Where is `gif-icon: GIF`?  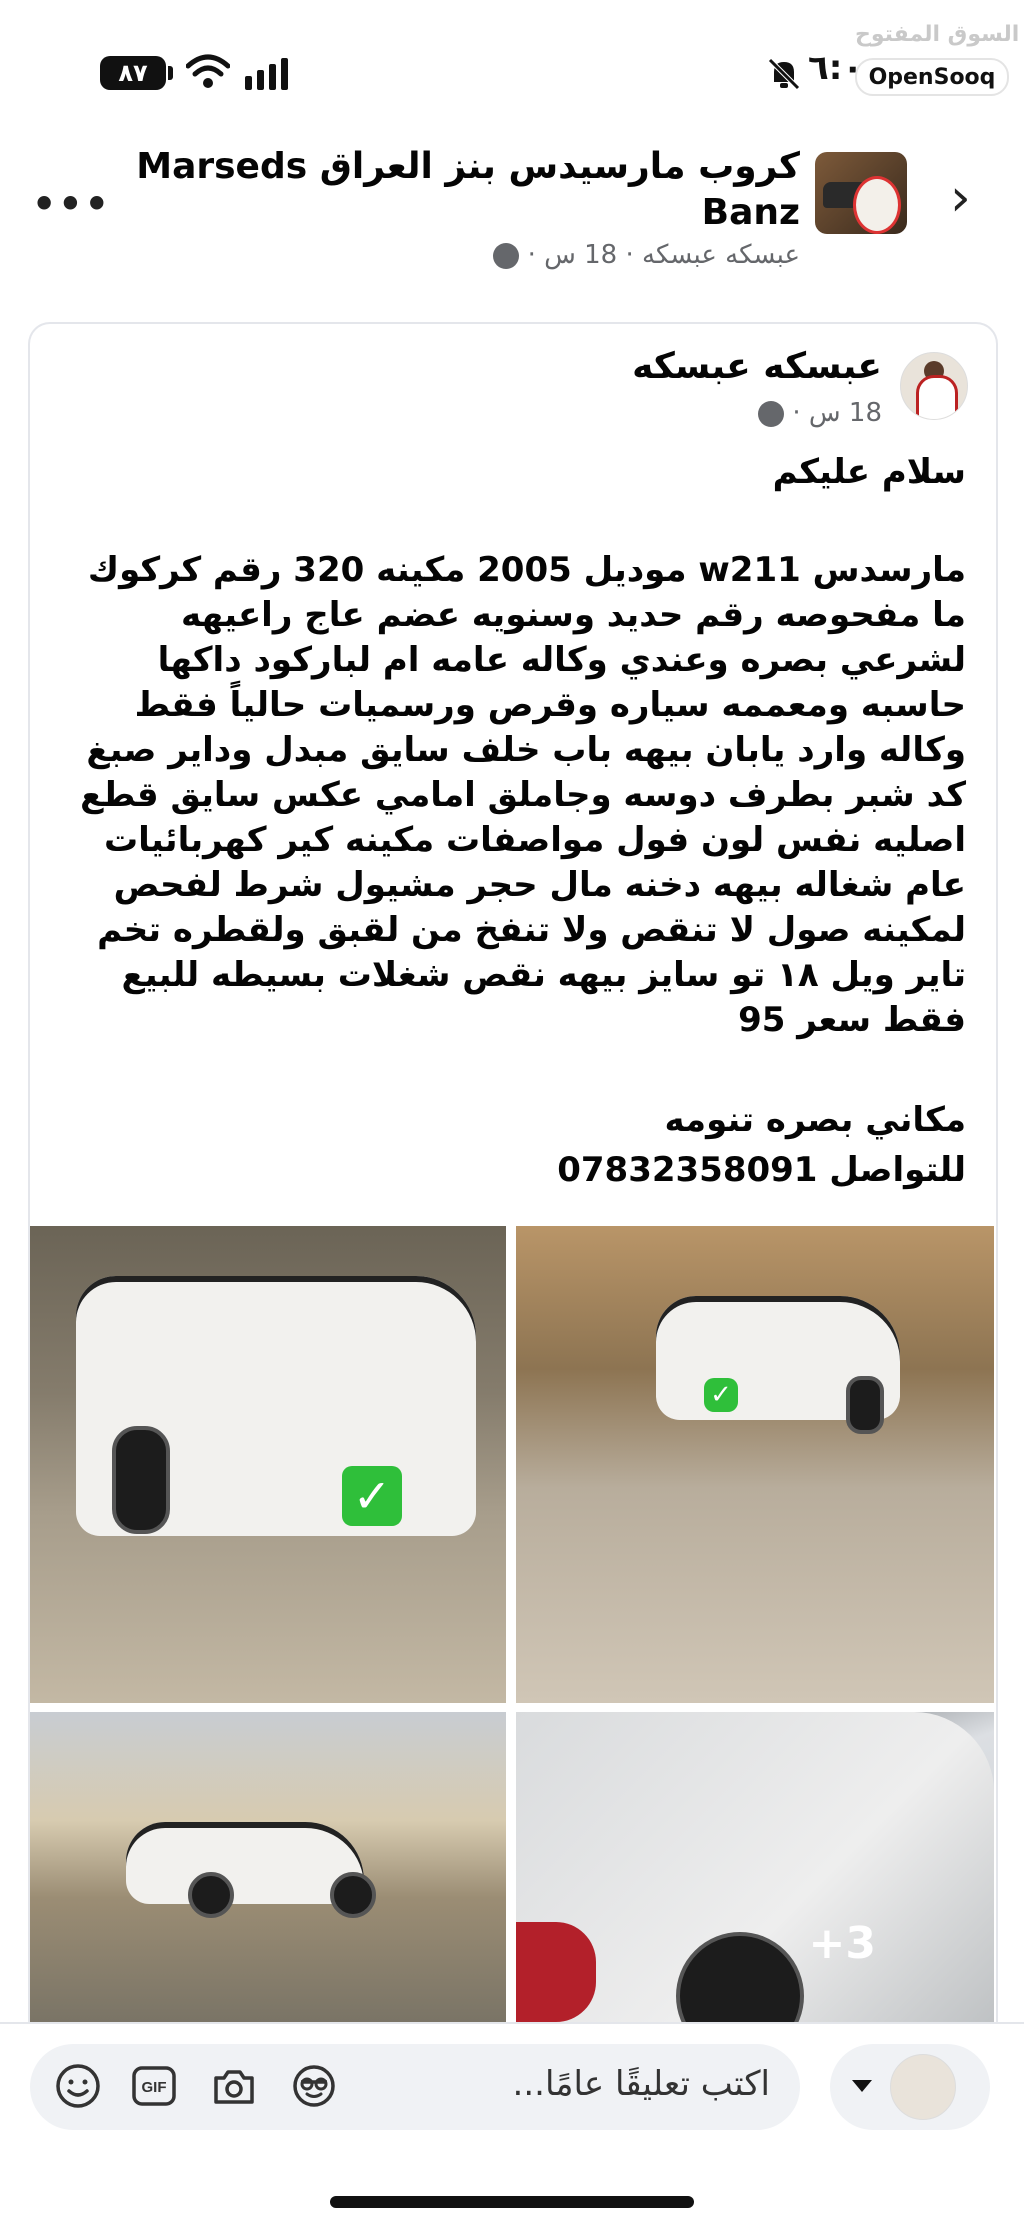 gif-icon: GIF is located at coordinates (154, 2086).